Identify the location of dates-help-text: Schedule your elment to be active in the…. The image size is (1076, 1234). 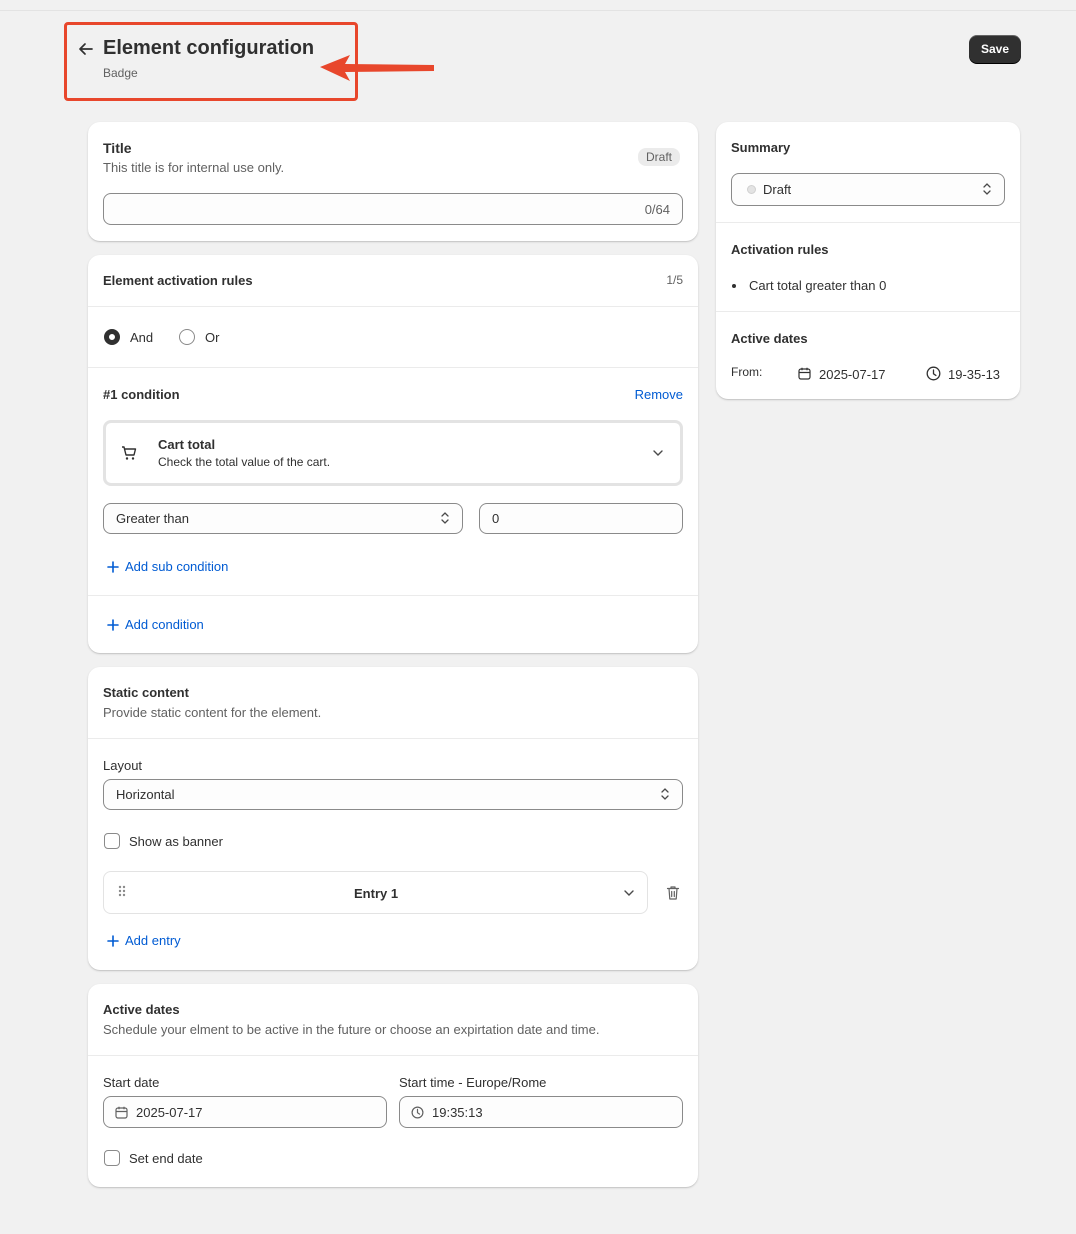
(351, 1029).